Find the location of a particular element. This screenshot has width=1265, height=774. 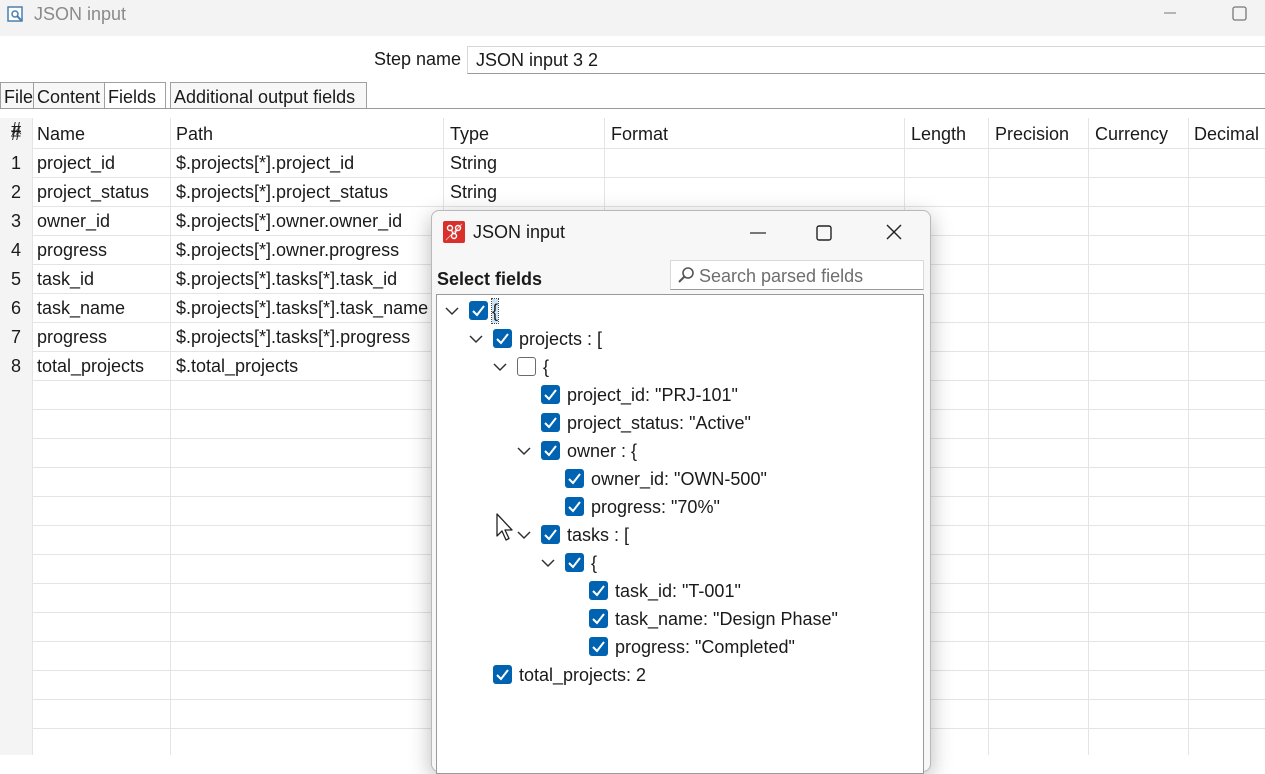

column-header-currency: Currency is located at coordinates (1131, 134).